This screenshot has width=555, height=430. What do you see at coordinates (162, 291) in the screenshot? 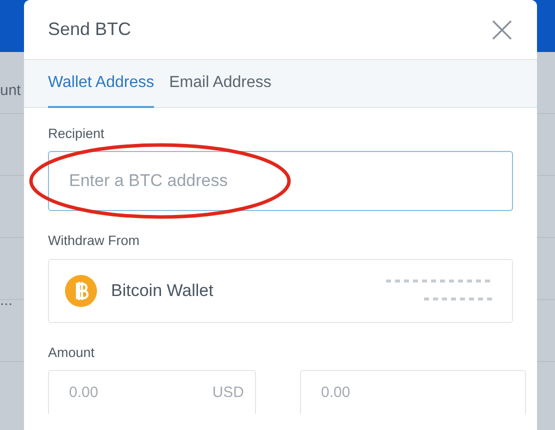
I see `wallet-name: Bitcoin Wallet` at bounding box center [162, 291].